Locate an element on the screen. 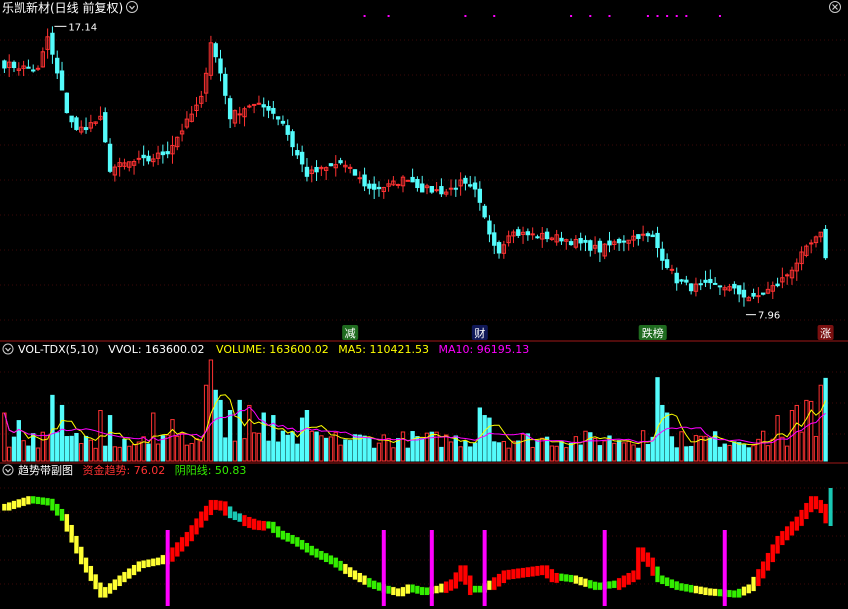 This screenshot has height=609, width=848. close-circle-icon is located at coordinates (835, 7).